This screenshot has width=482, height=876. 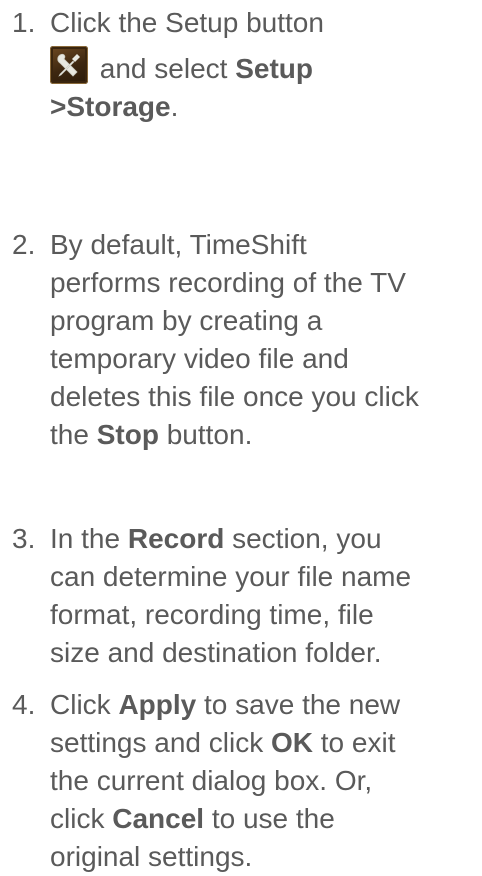 I want to click on step-2-line: button., so click(x=209, y=434).